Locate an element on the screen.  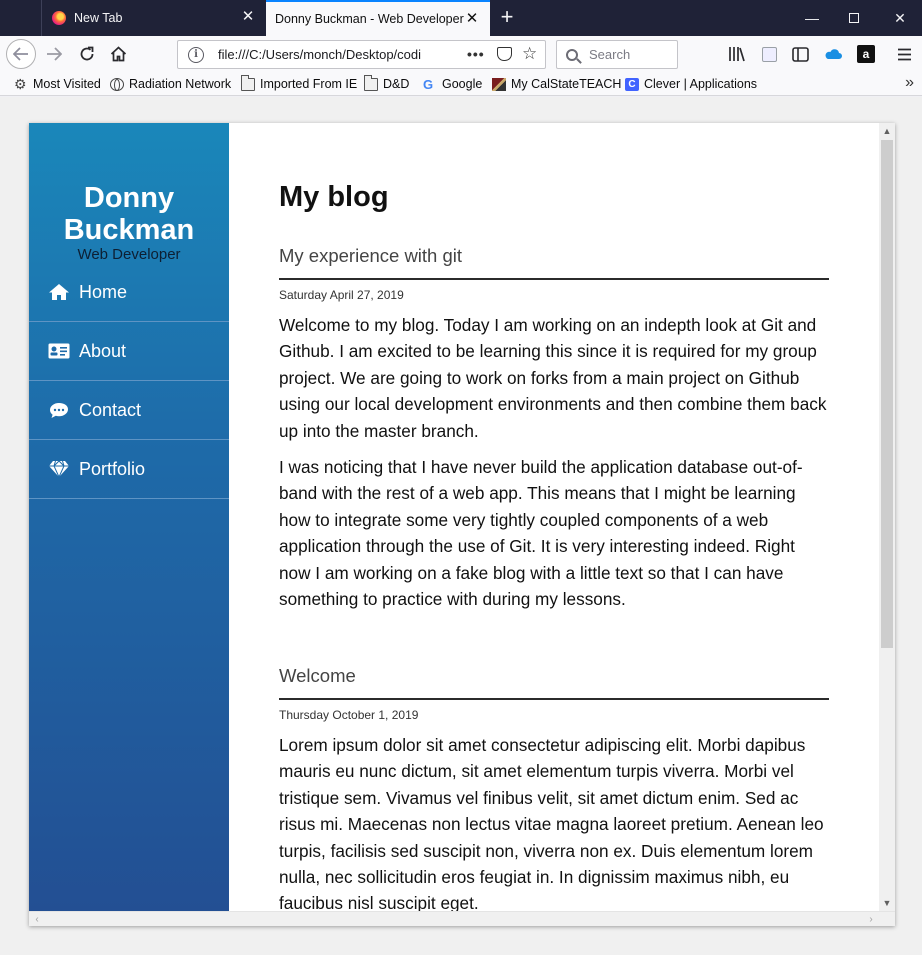
calstate-icon is located at coordinates (499, 84).